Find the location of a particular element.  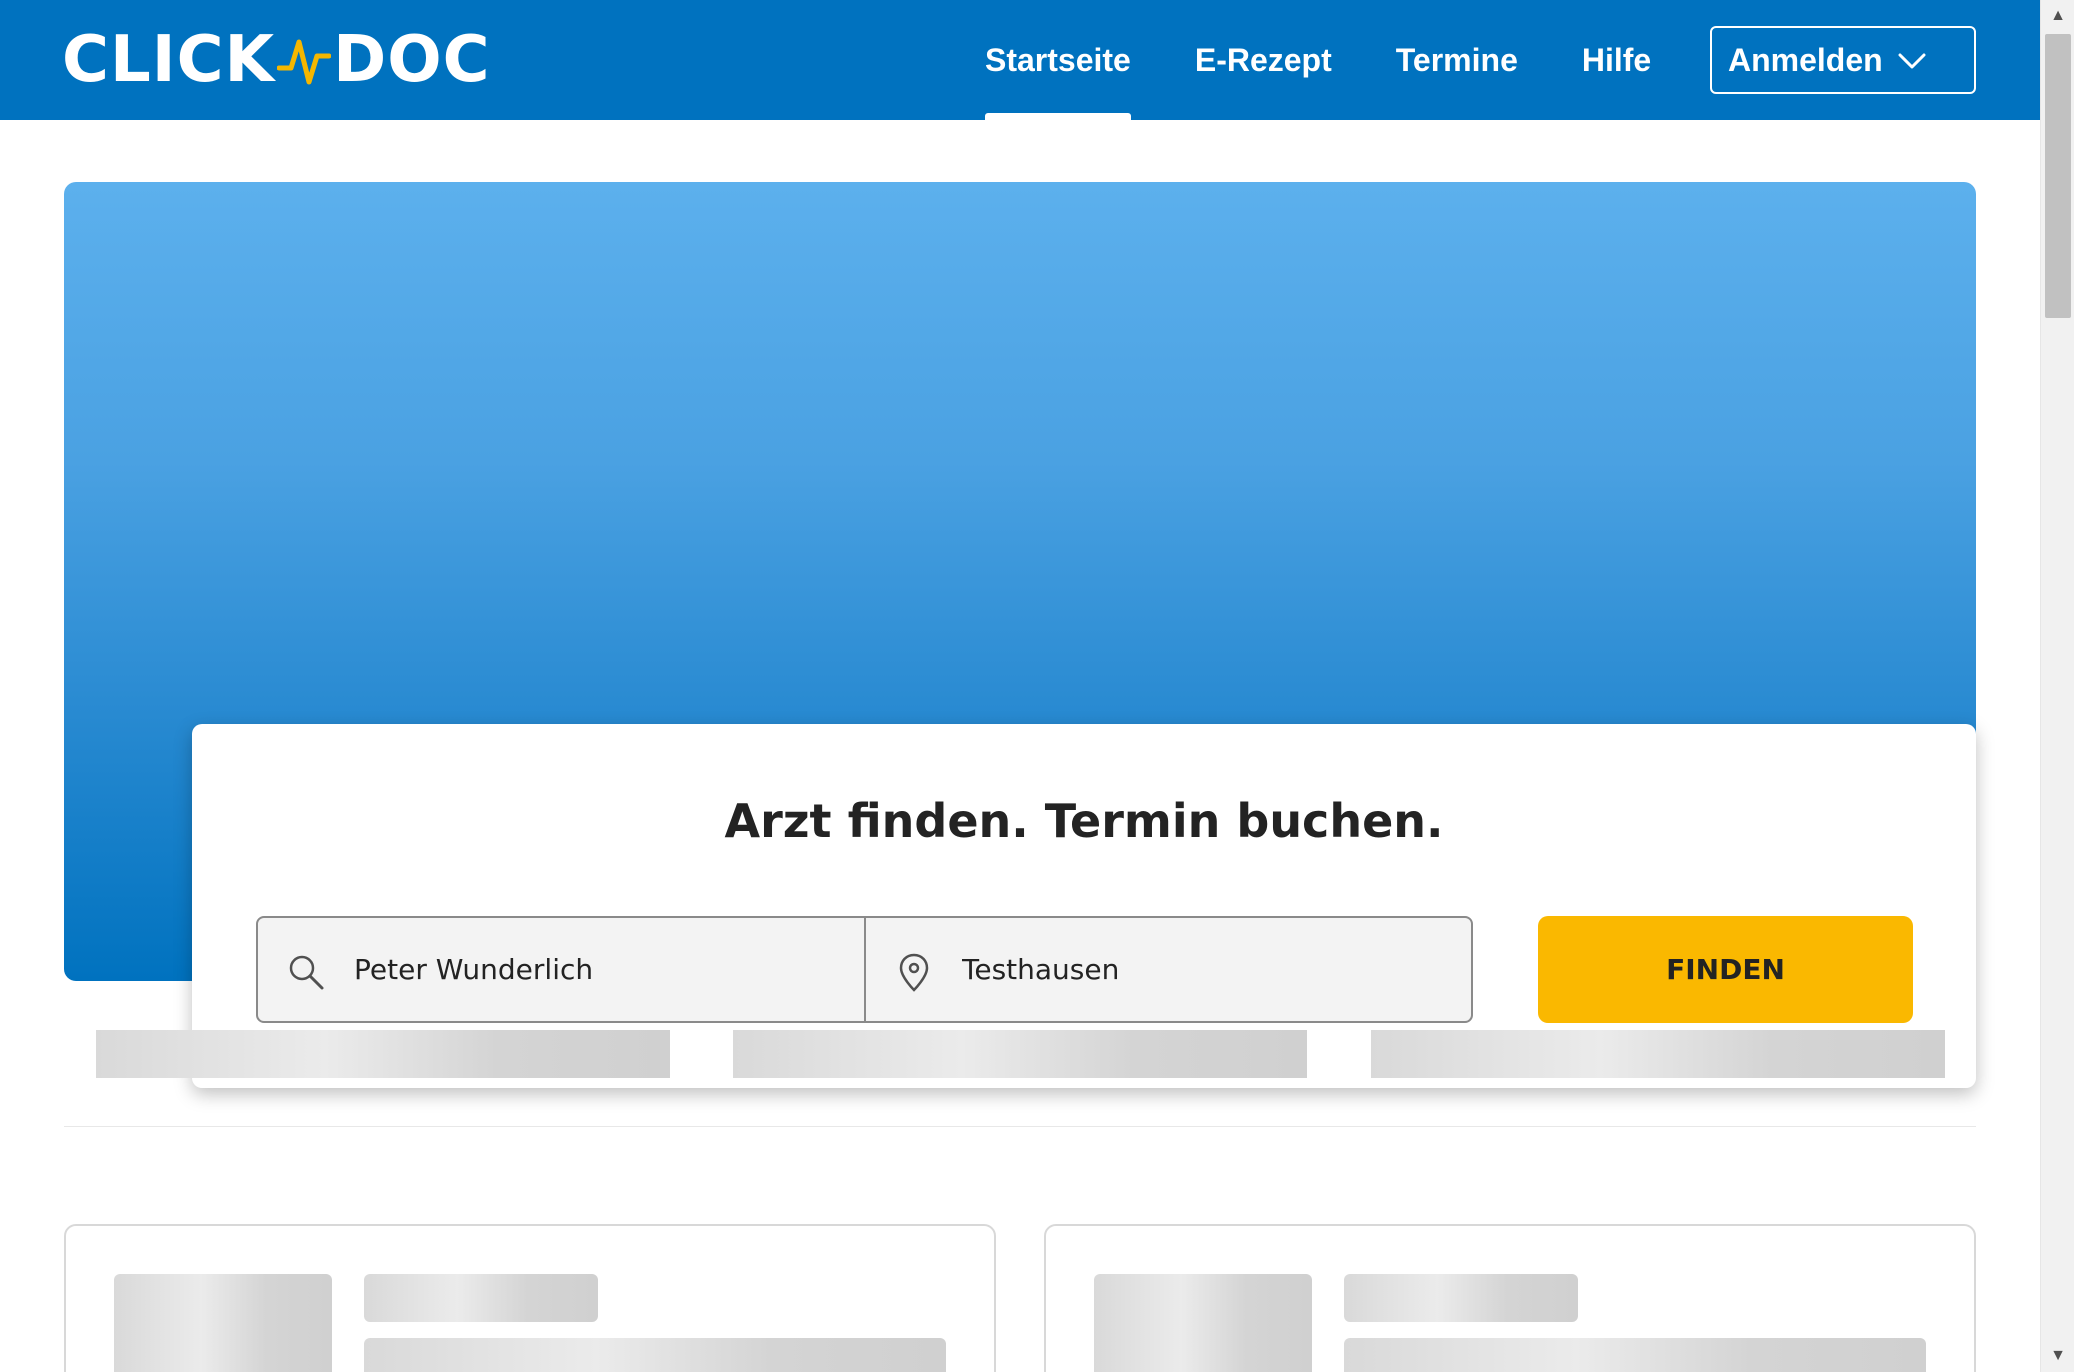

vertical-scrollbar: ▲ ▼ is located at coordinates (2057, 686).